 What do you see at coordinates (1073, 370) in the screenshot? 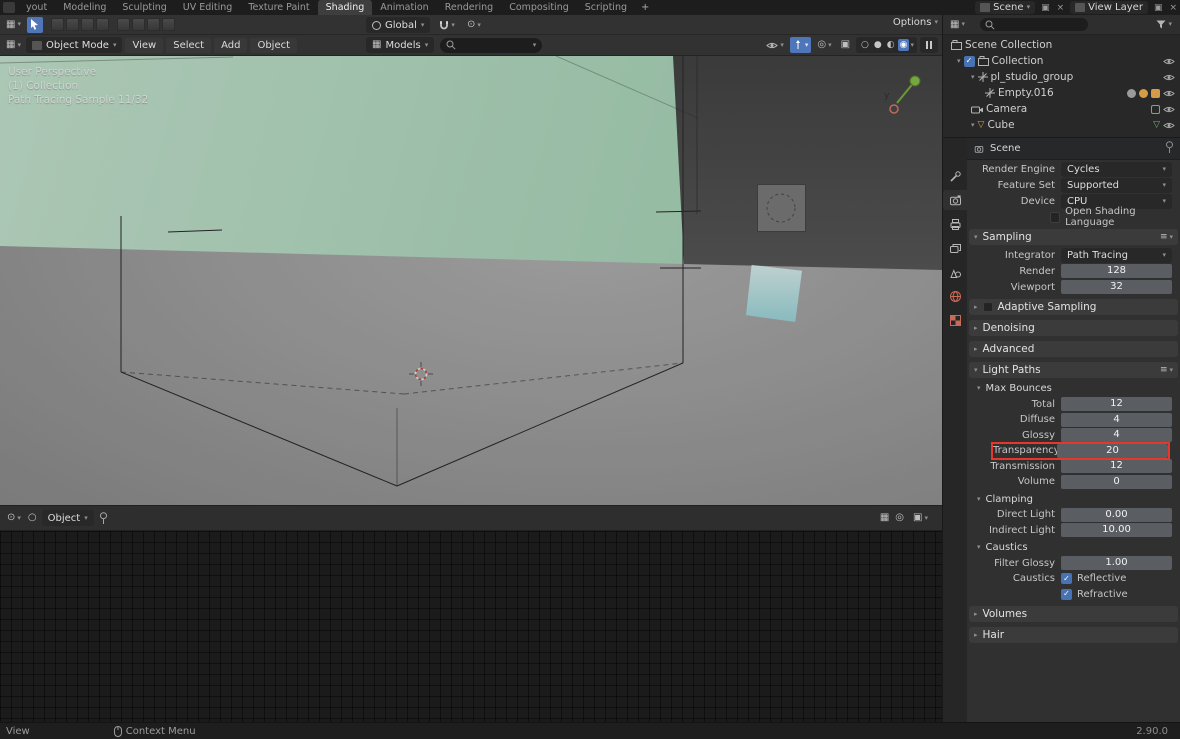
I see `light-paths-section-header: ▾ Light Paths ≡ ▾` at bounding box center [1073, 370].